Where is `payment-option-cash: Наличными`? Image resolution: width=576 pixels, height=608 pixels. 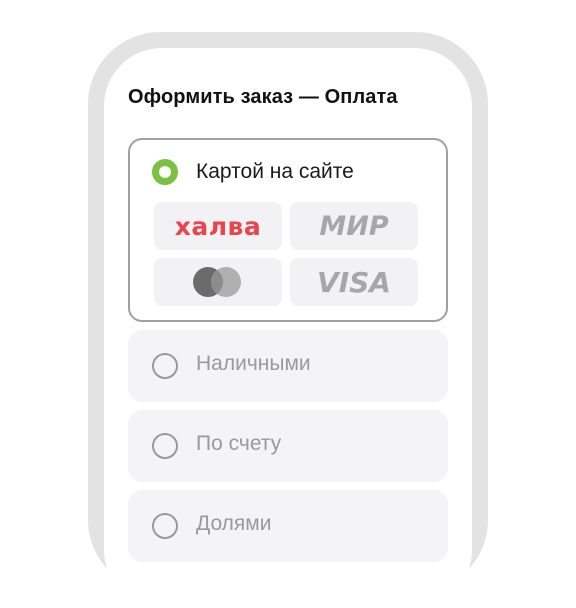
payment-option-cash: Наличными is located at coordinates (288, 366).